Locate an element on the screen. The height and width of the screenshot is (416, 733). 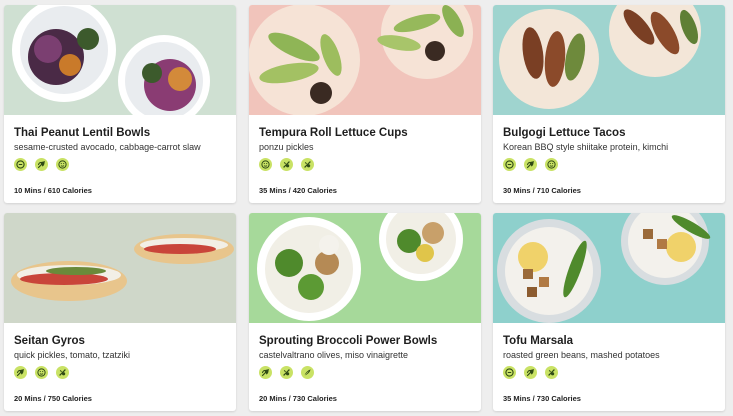
nut-free-icon is located at coordinates (286, 164).